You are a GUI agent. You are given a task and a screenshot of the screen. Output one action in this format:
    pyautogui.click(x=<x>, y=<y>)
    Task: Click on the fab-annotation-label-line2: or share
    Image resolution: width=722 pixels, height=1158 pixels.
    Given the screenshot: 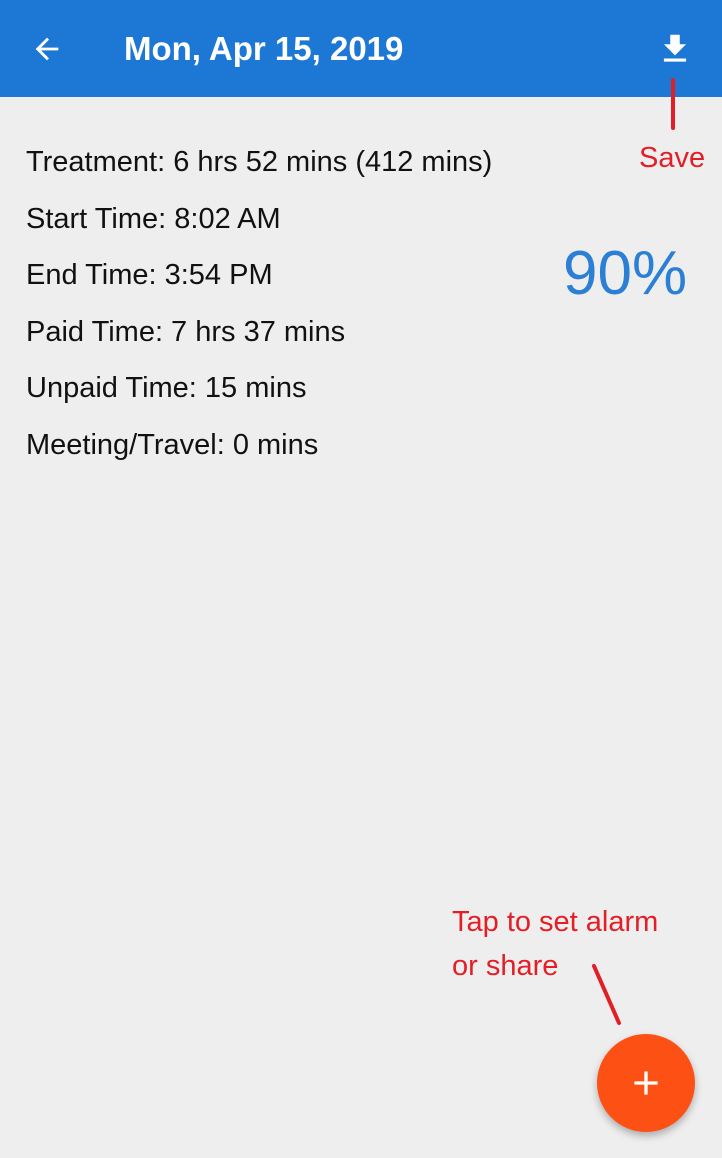 What is the action you would take?
    pyautogui.click(x=505, y=966)
    